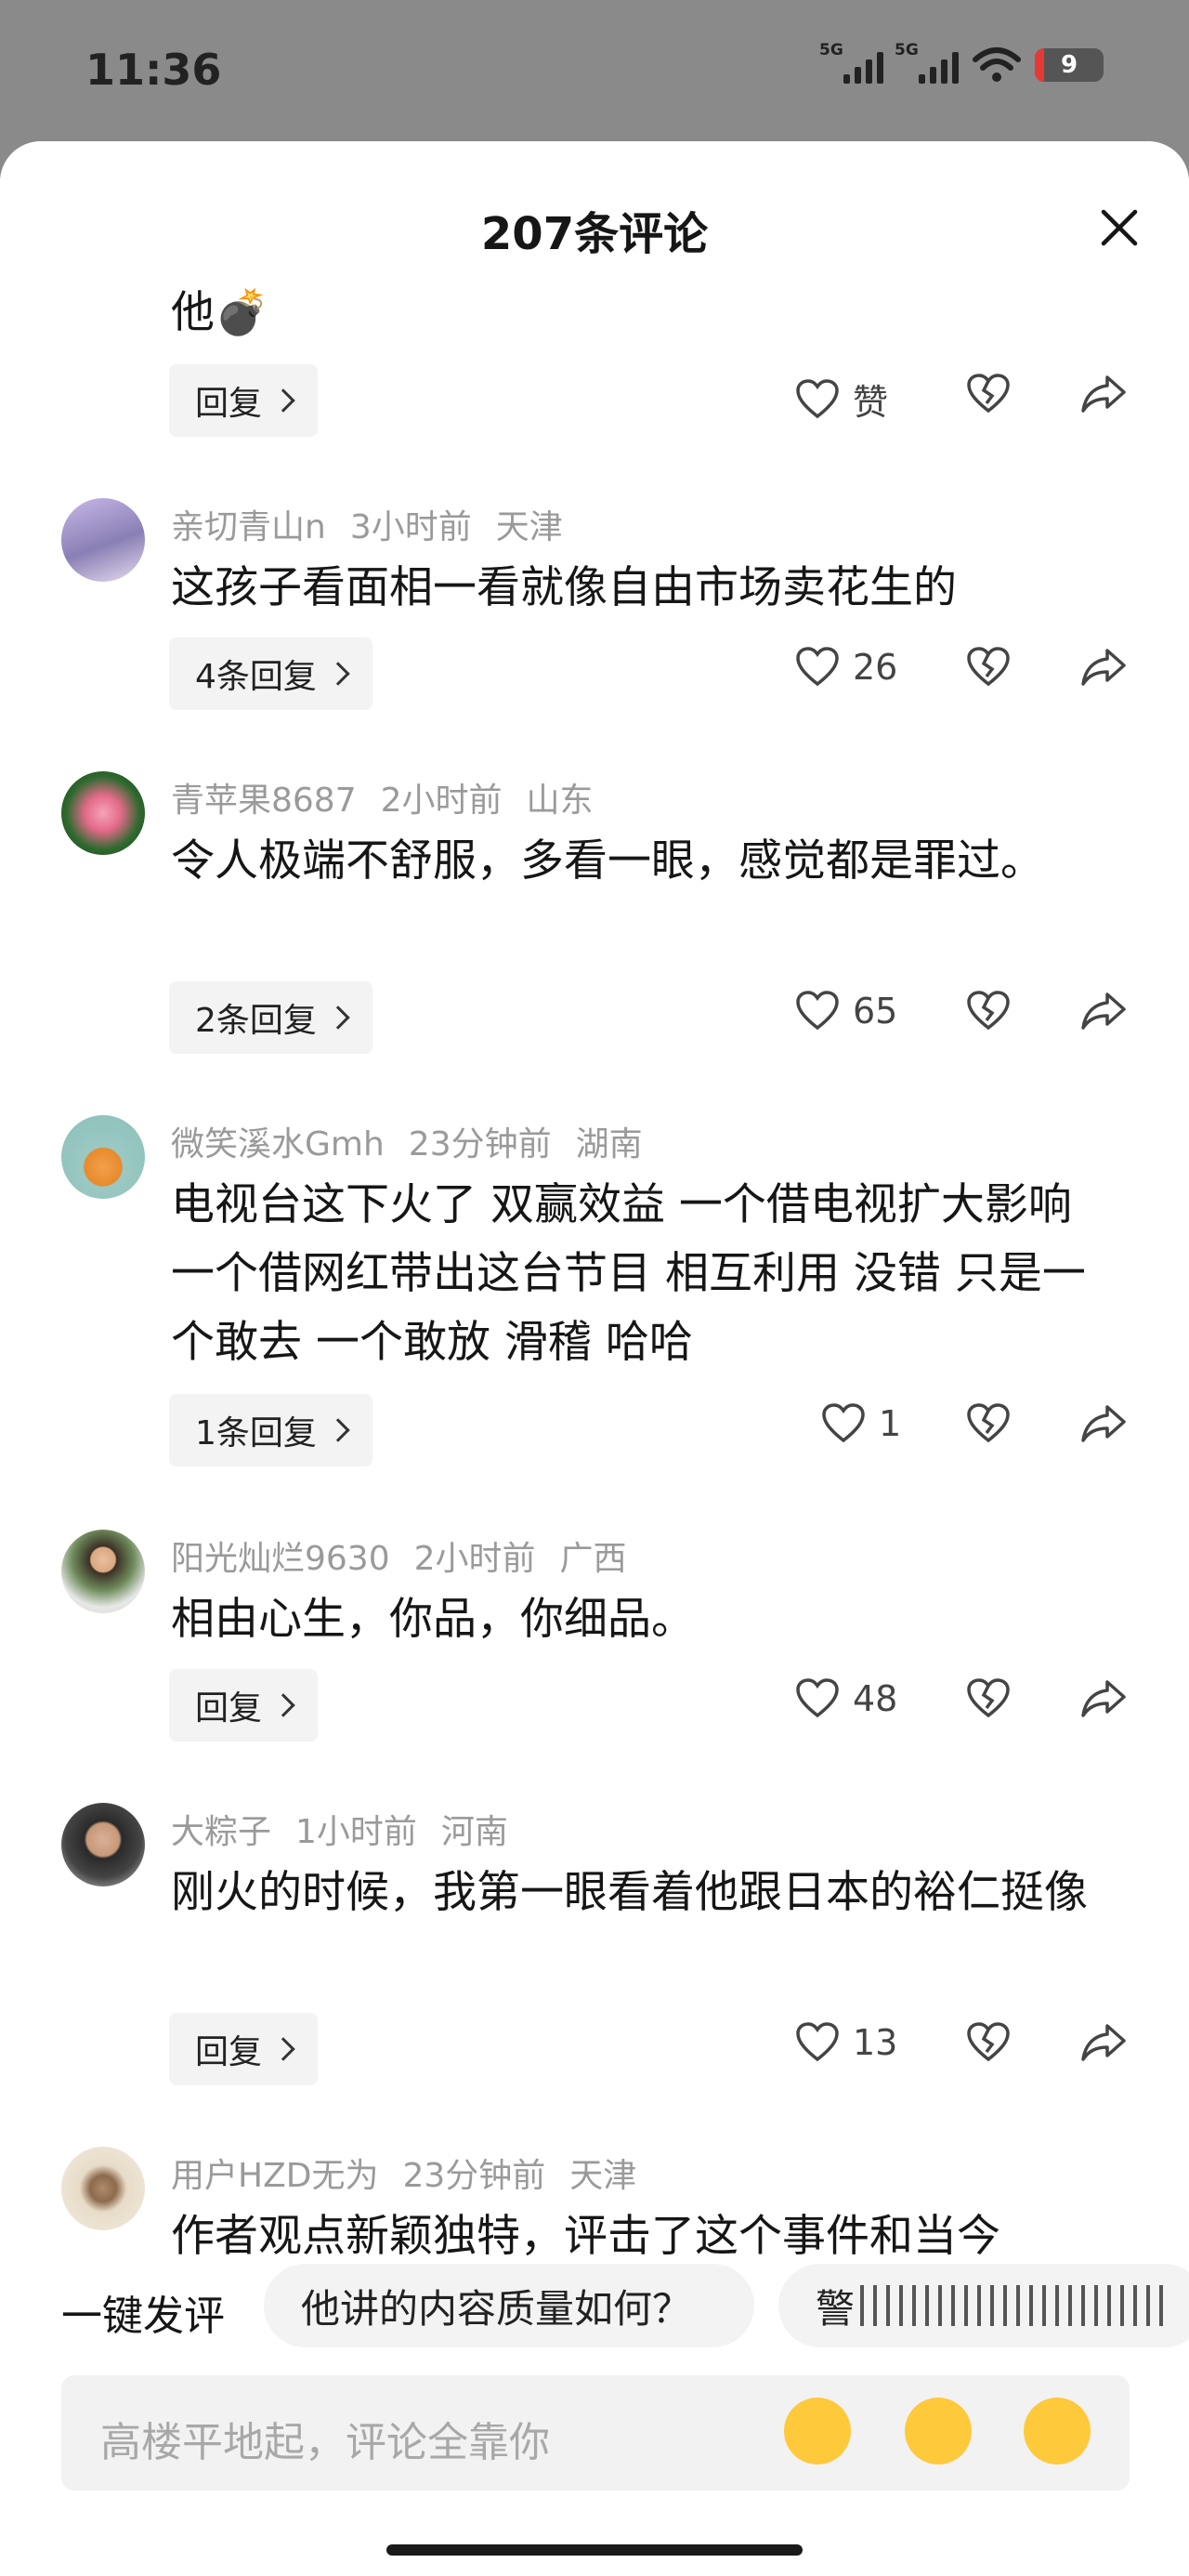 This screenshot has height=2576, width=1189. Describe the element at coordinates (325, 2442) in the screenshot. I see `comment-input-placeholder: 高楼平地起，评论全靠你` at that location.